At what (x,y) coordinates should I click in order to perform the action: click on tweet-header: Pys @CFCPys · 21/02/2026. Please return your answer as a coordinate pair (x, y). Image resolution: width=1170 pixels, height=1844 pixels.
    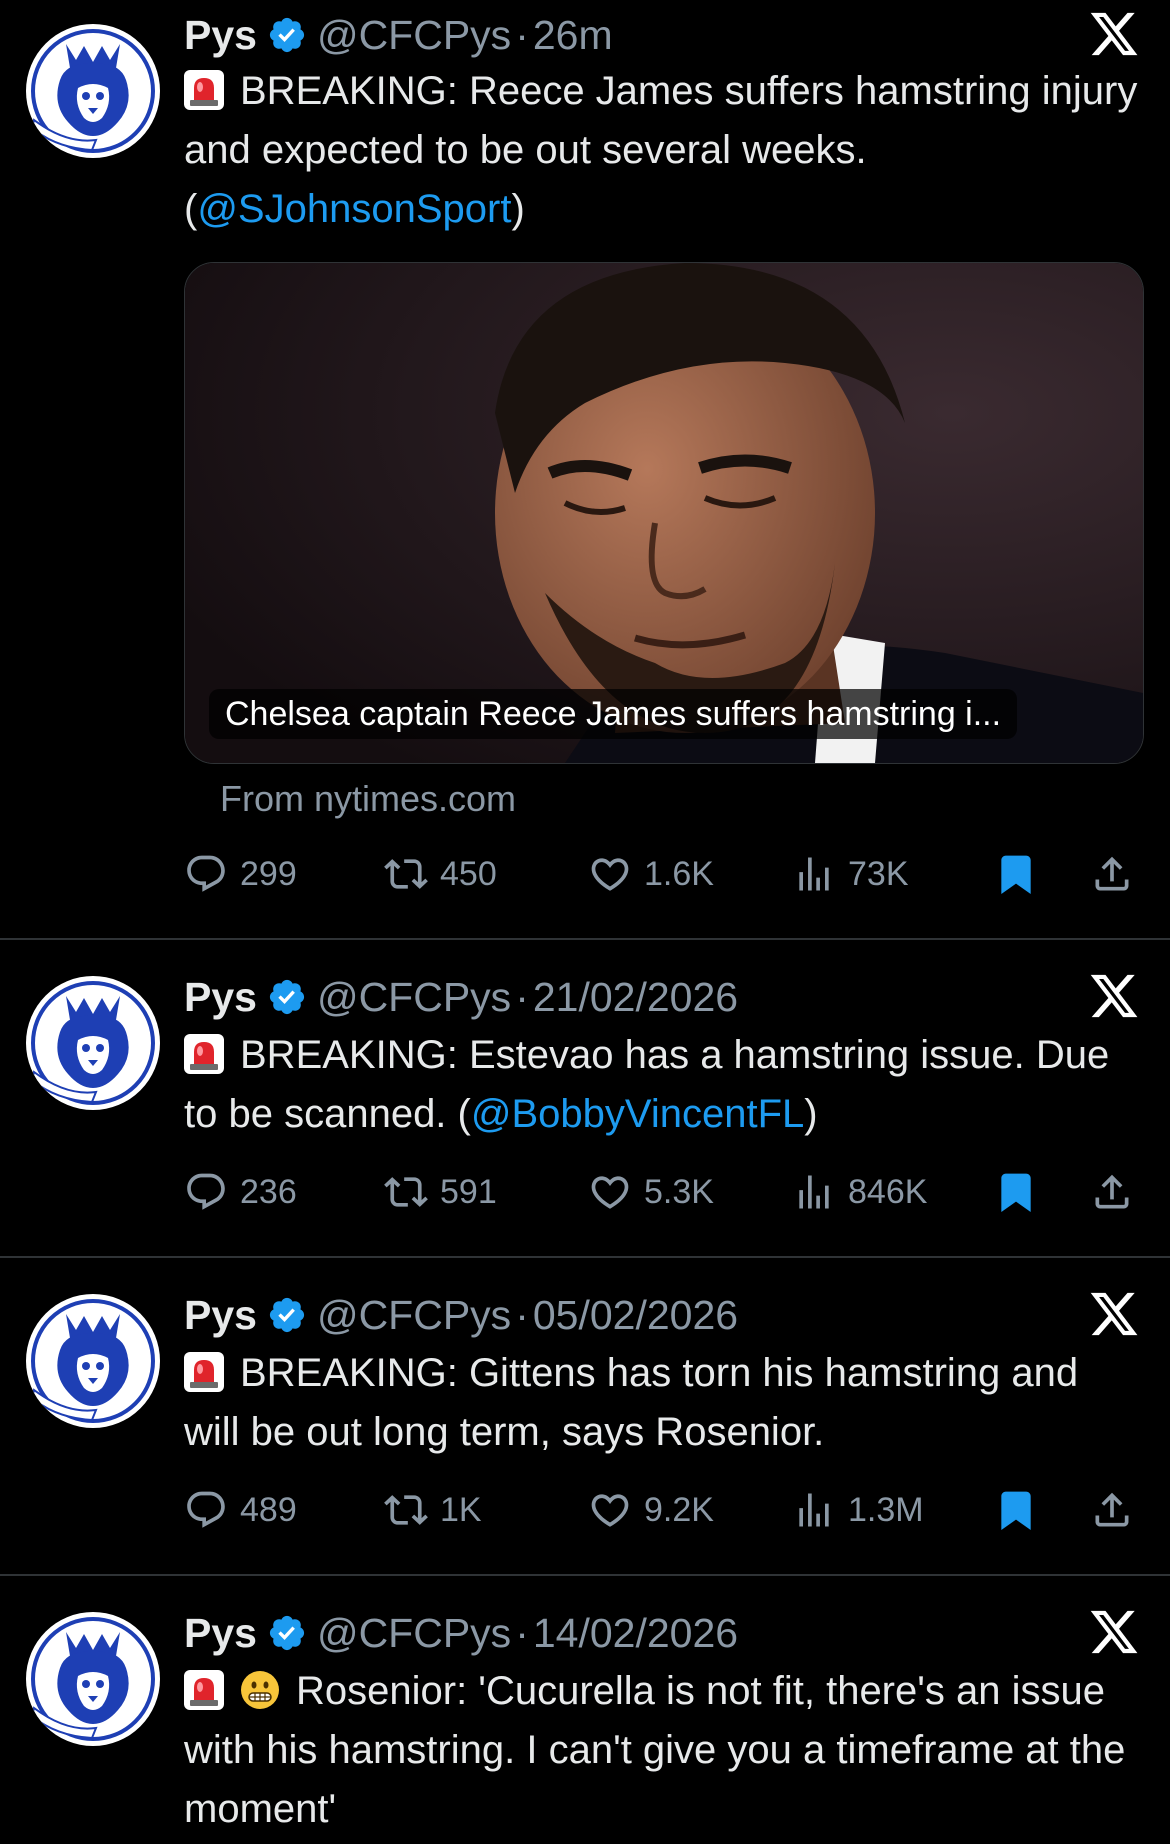
    Looking at the image, I should click on (461, 997).